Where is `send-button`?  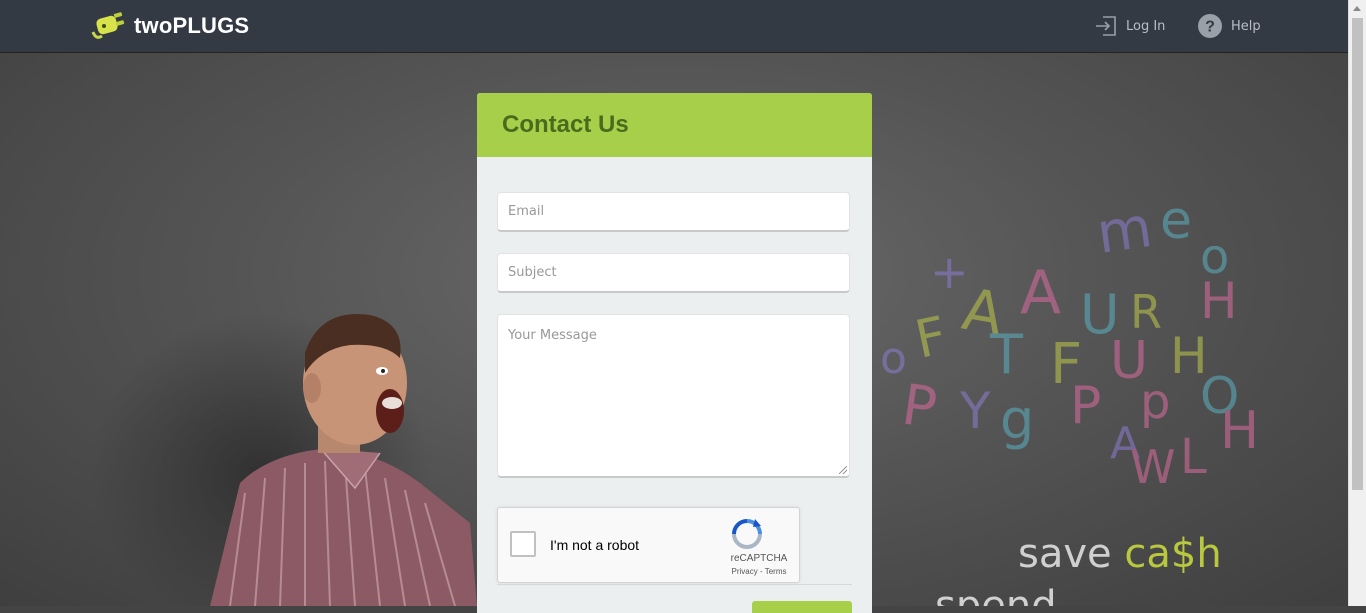
send-button is located at coordinates (802, 607).